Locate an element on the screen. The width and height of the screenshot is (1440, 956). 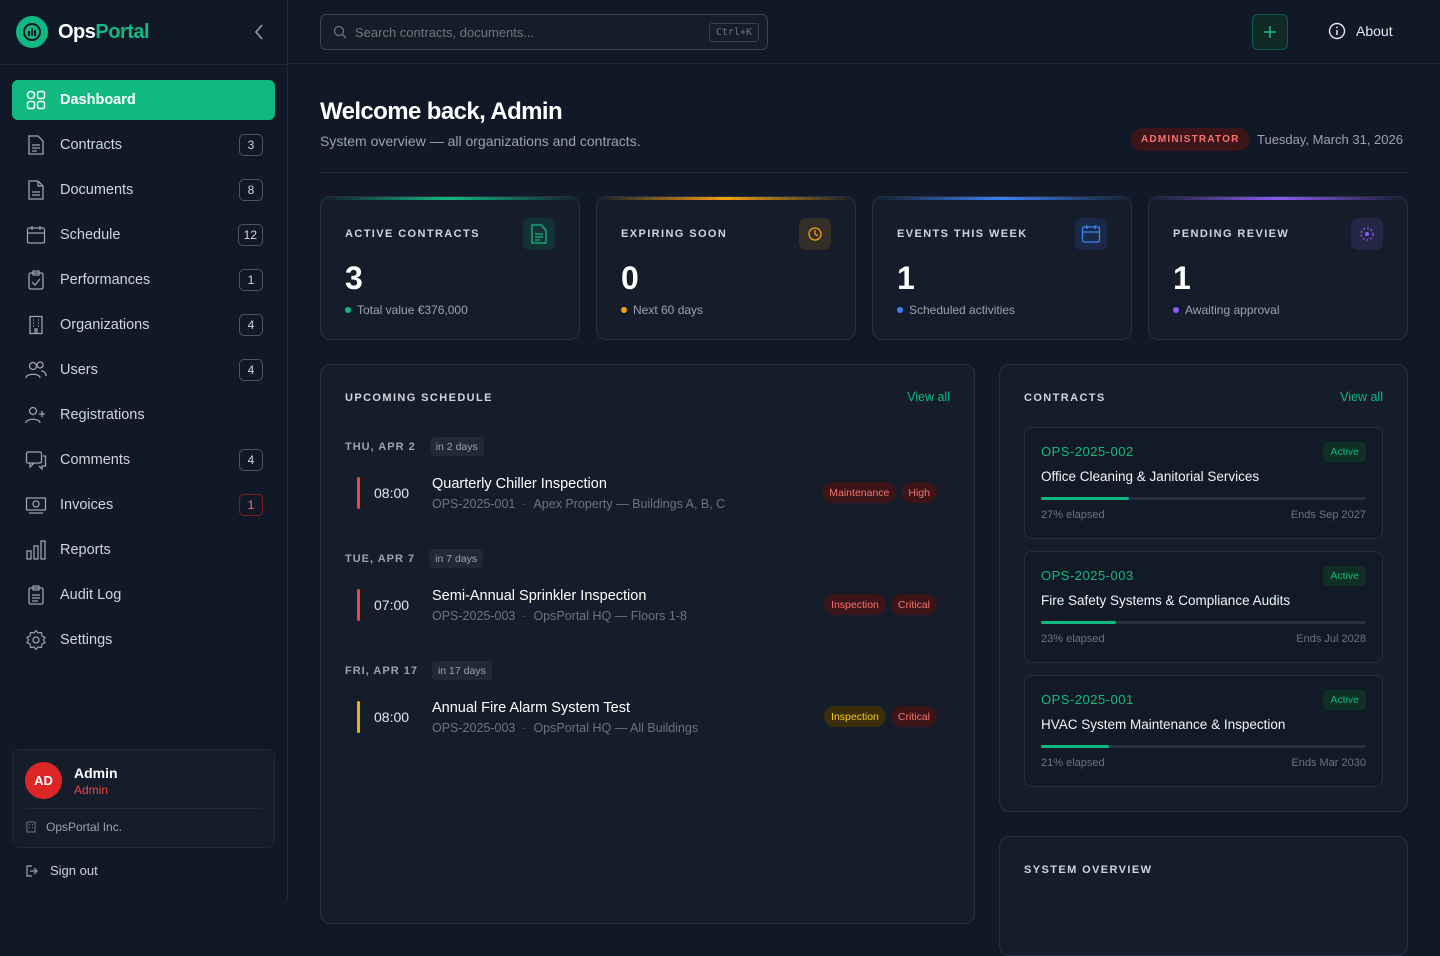
shortcut-hint: Ctrl+K is located at coordinates (733, 32).